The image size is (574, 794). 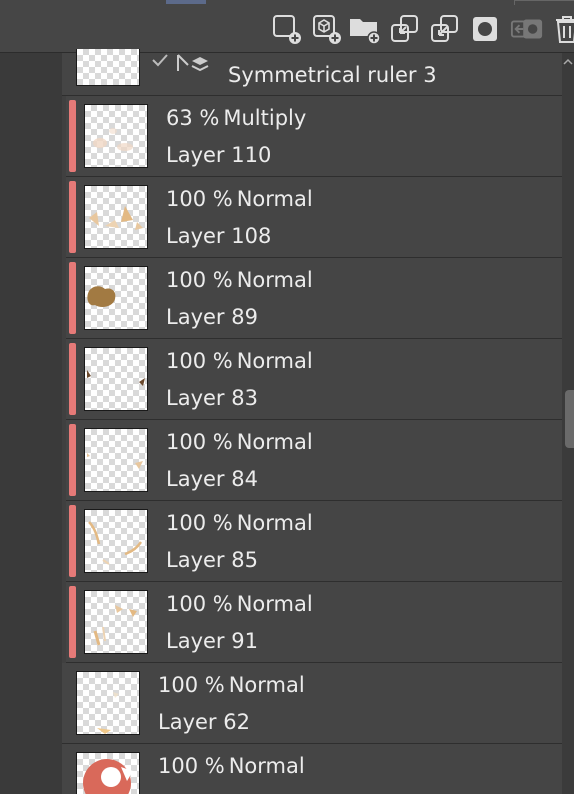 What do you see at coordinates (314, 217) in the screenshot?
I see `layer-row: 100 % Normal Layer 108` at bounding box center [314, 217].